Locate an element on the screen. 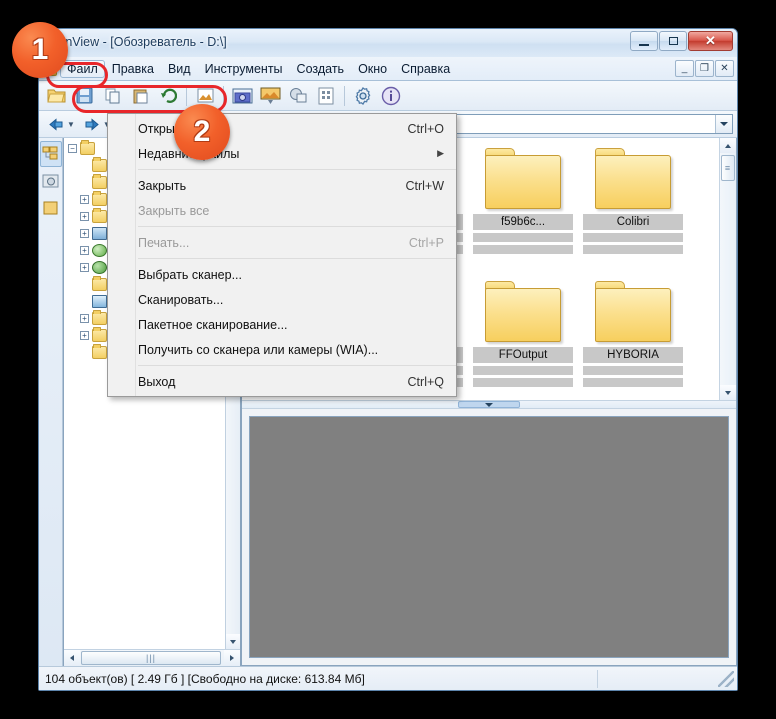  tree-scroll-right-button is located at coordinates (232, 658).